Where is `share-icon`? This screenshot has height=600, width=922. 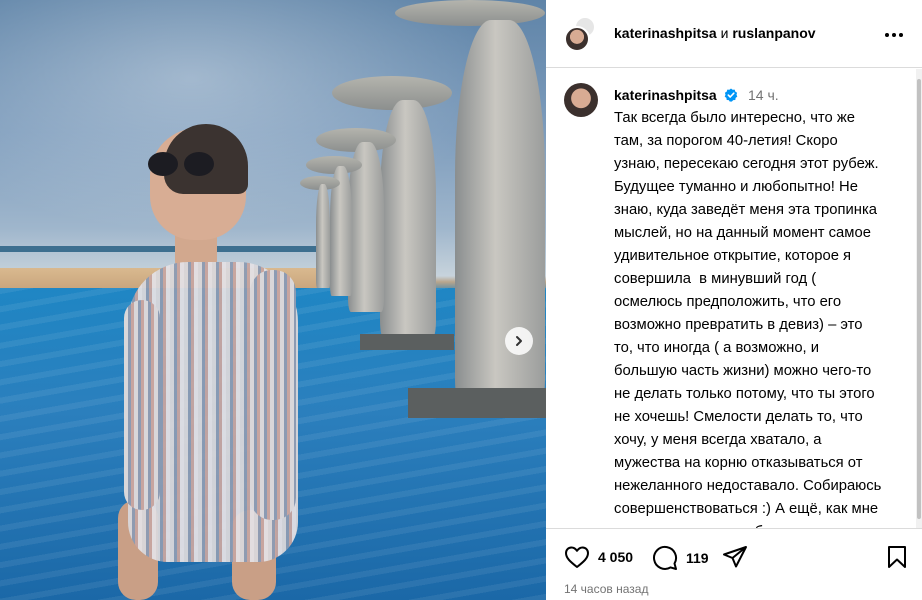 share-icon is located at coordinates (735, 557).